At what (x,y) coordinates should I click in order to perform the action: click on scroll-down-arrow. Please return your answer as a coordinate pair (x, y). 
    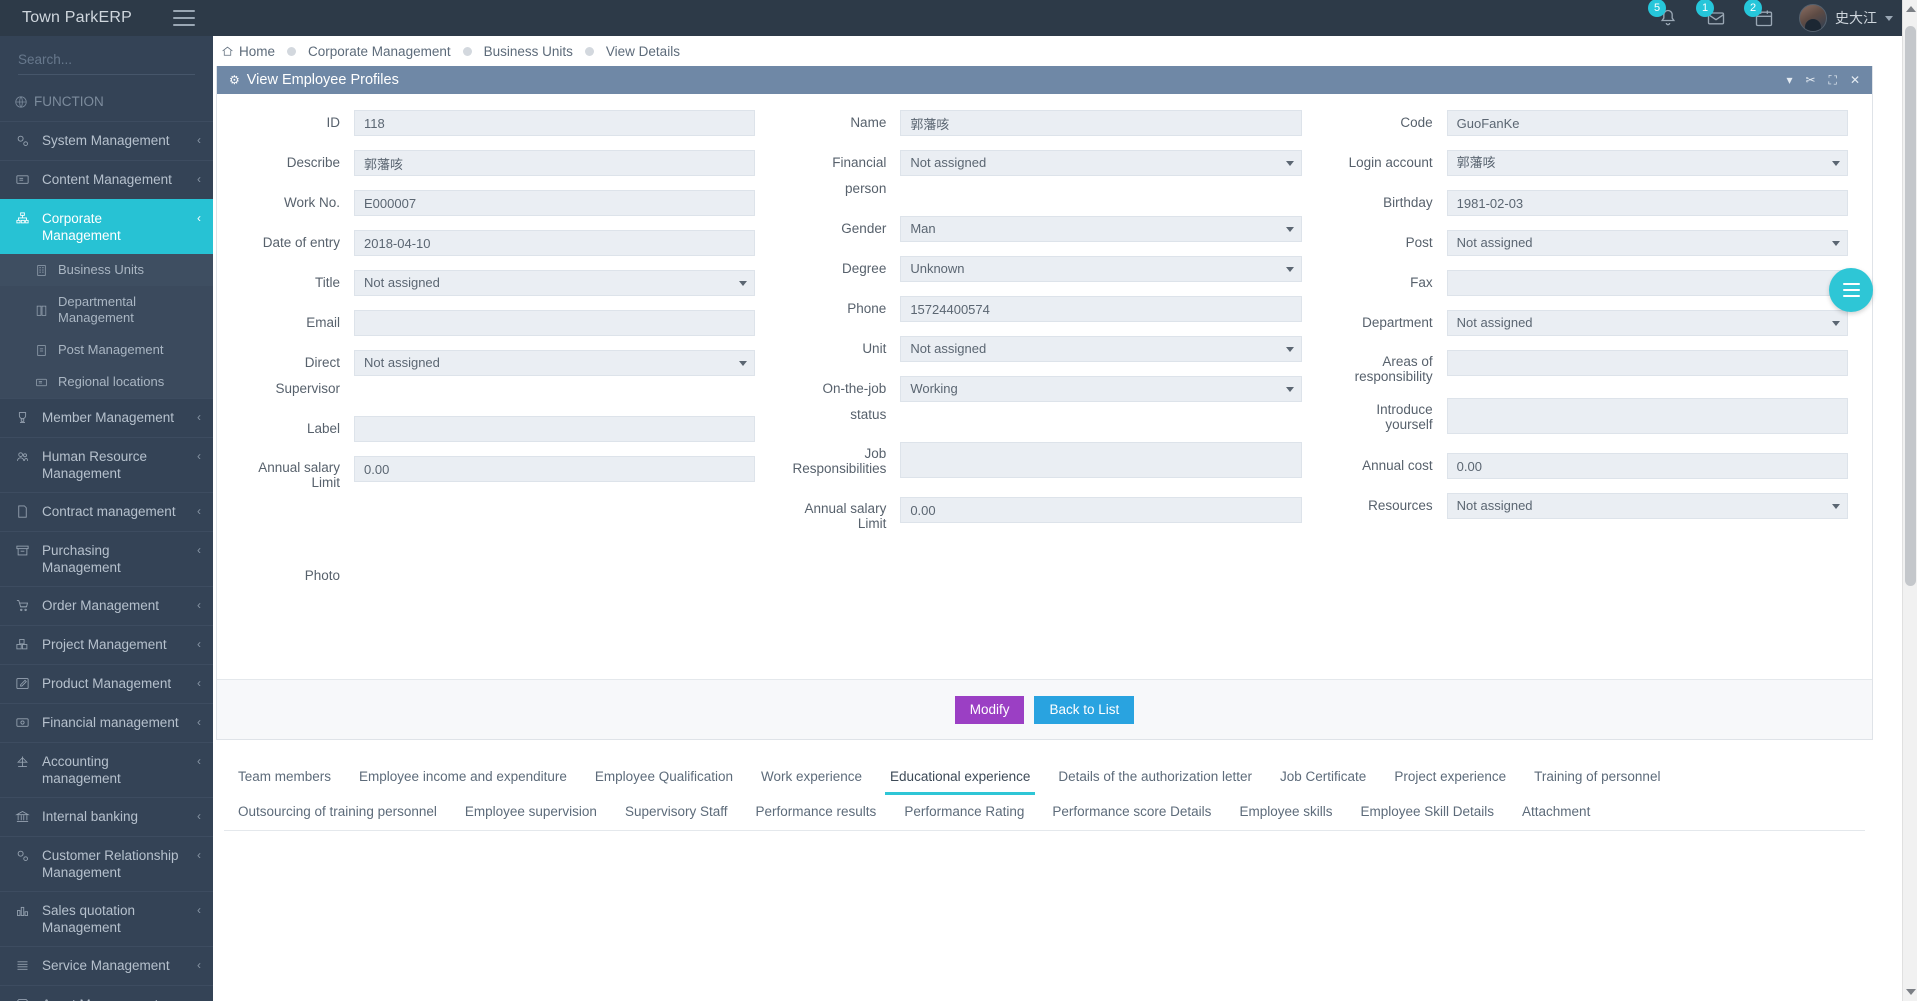
    Looking at the image, I should click on (1911, 992).